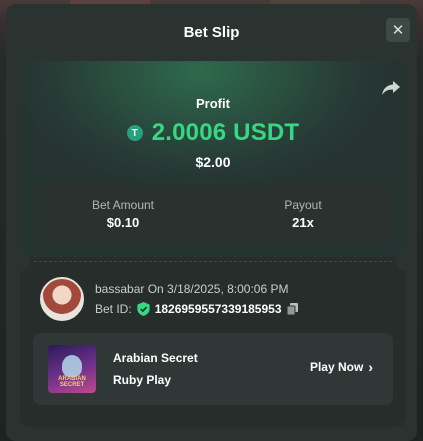  Describe the element at coordinates (113, 309) in the screenshot. I see `bet-id-label: Bet ID:` at that location.